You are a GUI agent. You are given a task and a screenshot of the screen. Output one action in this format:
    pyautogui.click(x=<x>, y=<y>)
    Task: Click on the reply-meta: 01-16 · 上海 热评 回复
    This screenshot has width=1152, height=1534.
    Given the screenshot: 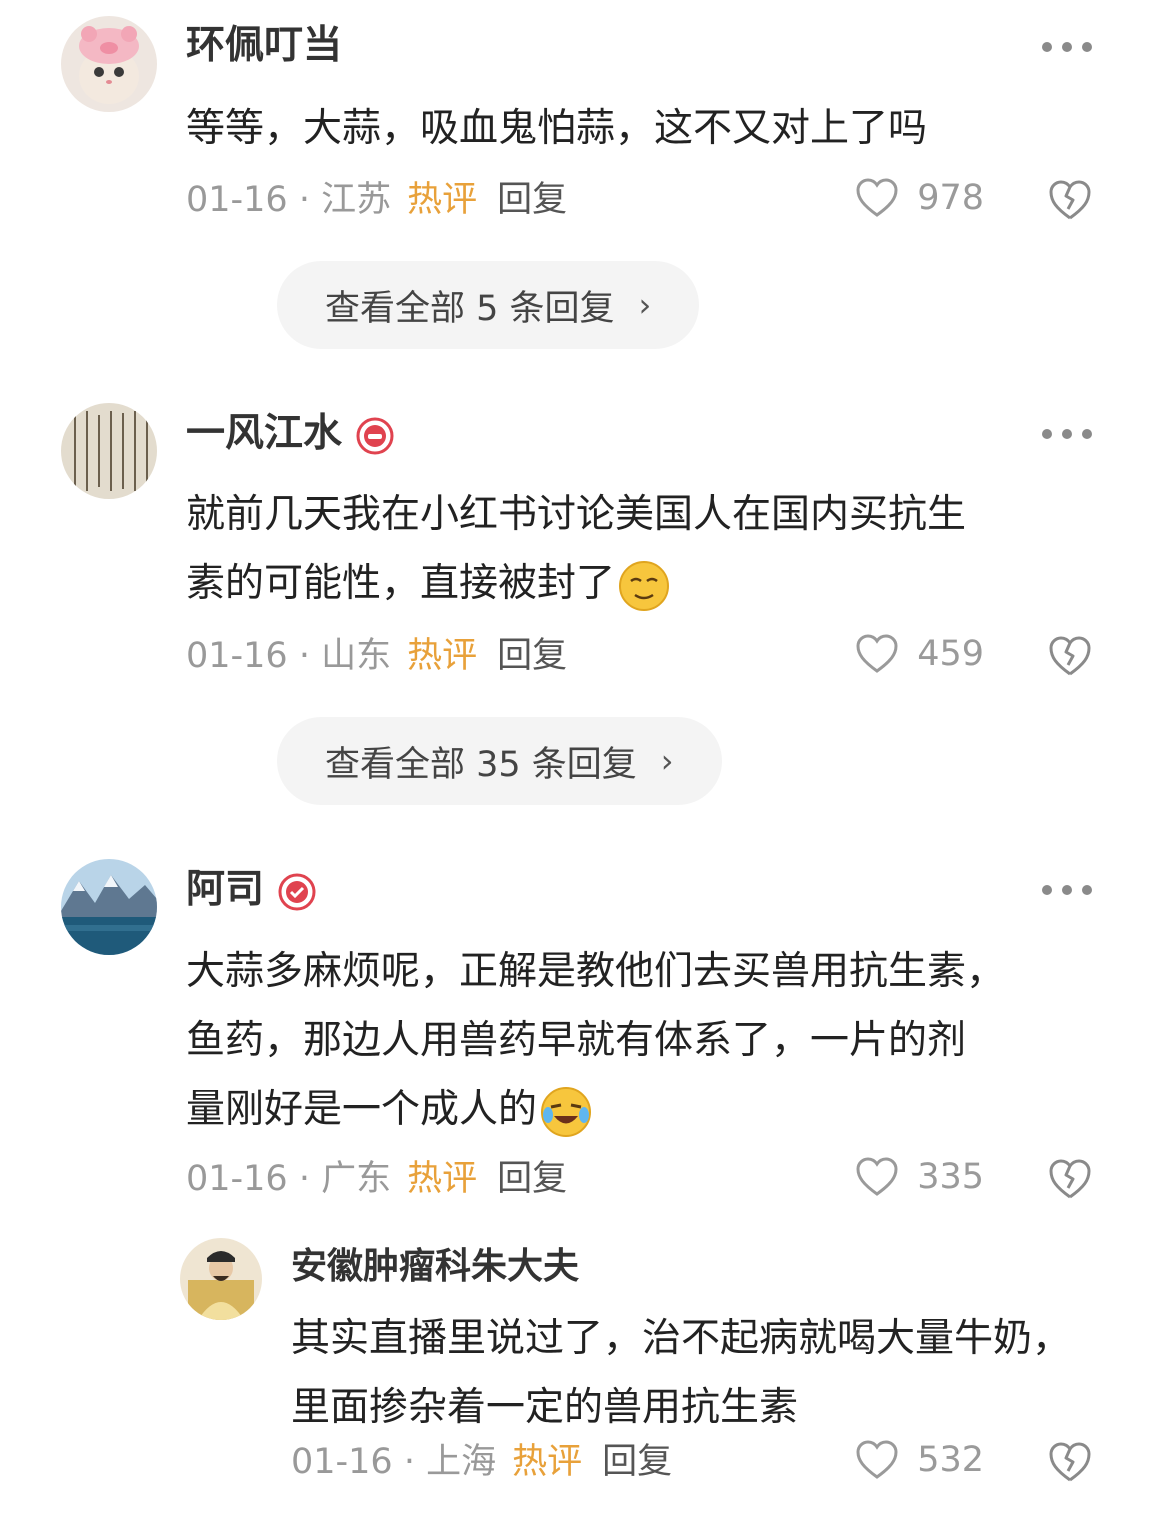 What is the action you would take?
    pyautogui.click(x=481, y=1462)
    